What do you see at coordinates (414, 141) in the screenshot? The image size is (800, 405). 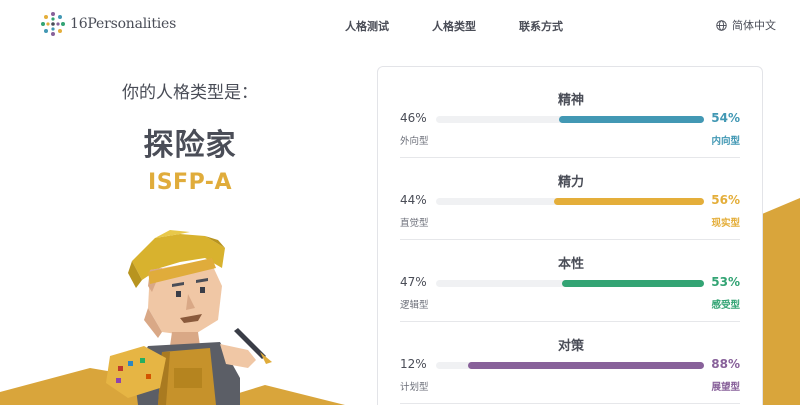 I see `trait-left-label: 外向型` at bounding box center [414, 141].